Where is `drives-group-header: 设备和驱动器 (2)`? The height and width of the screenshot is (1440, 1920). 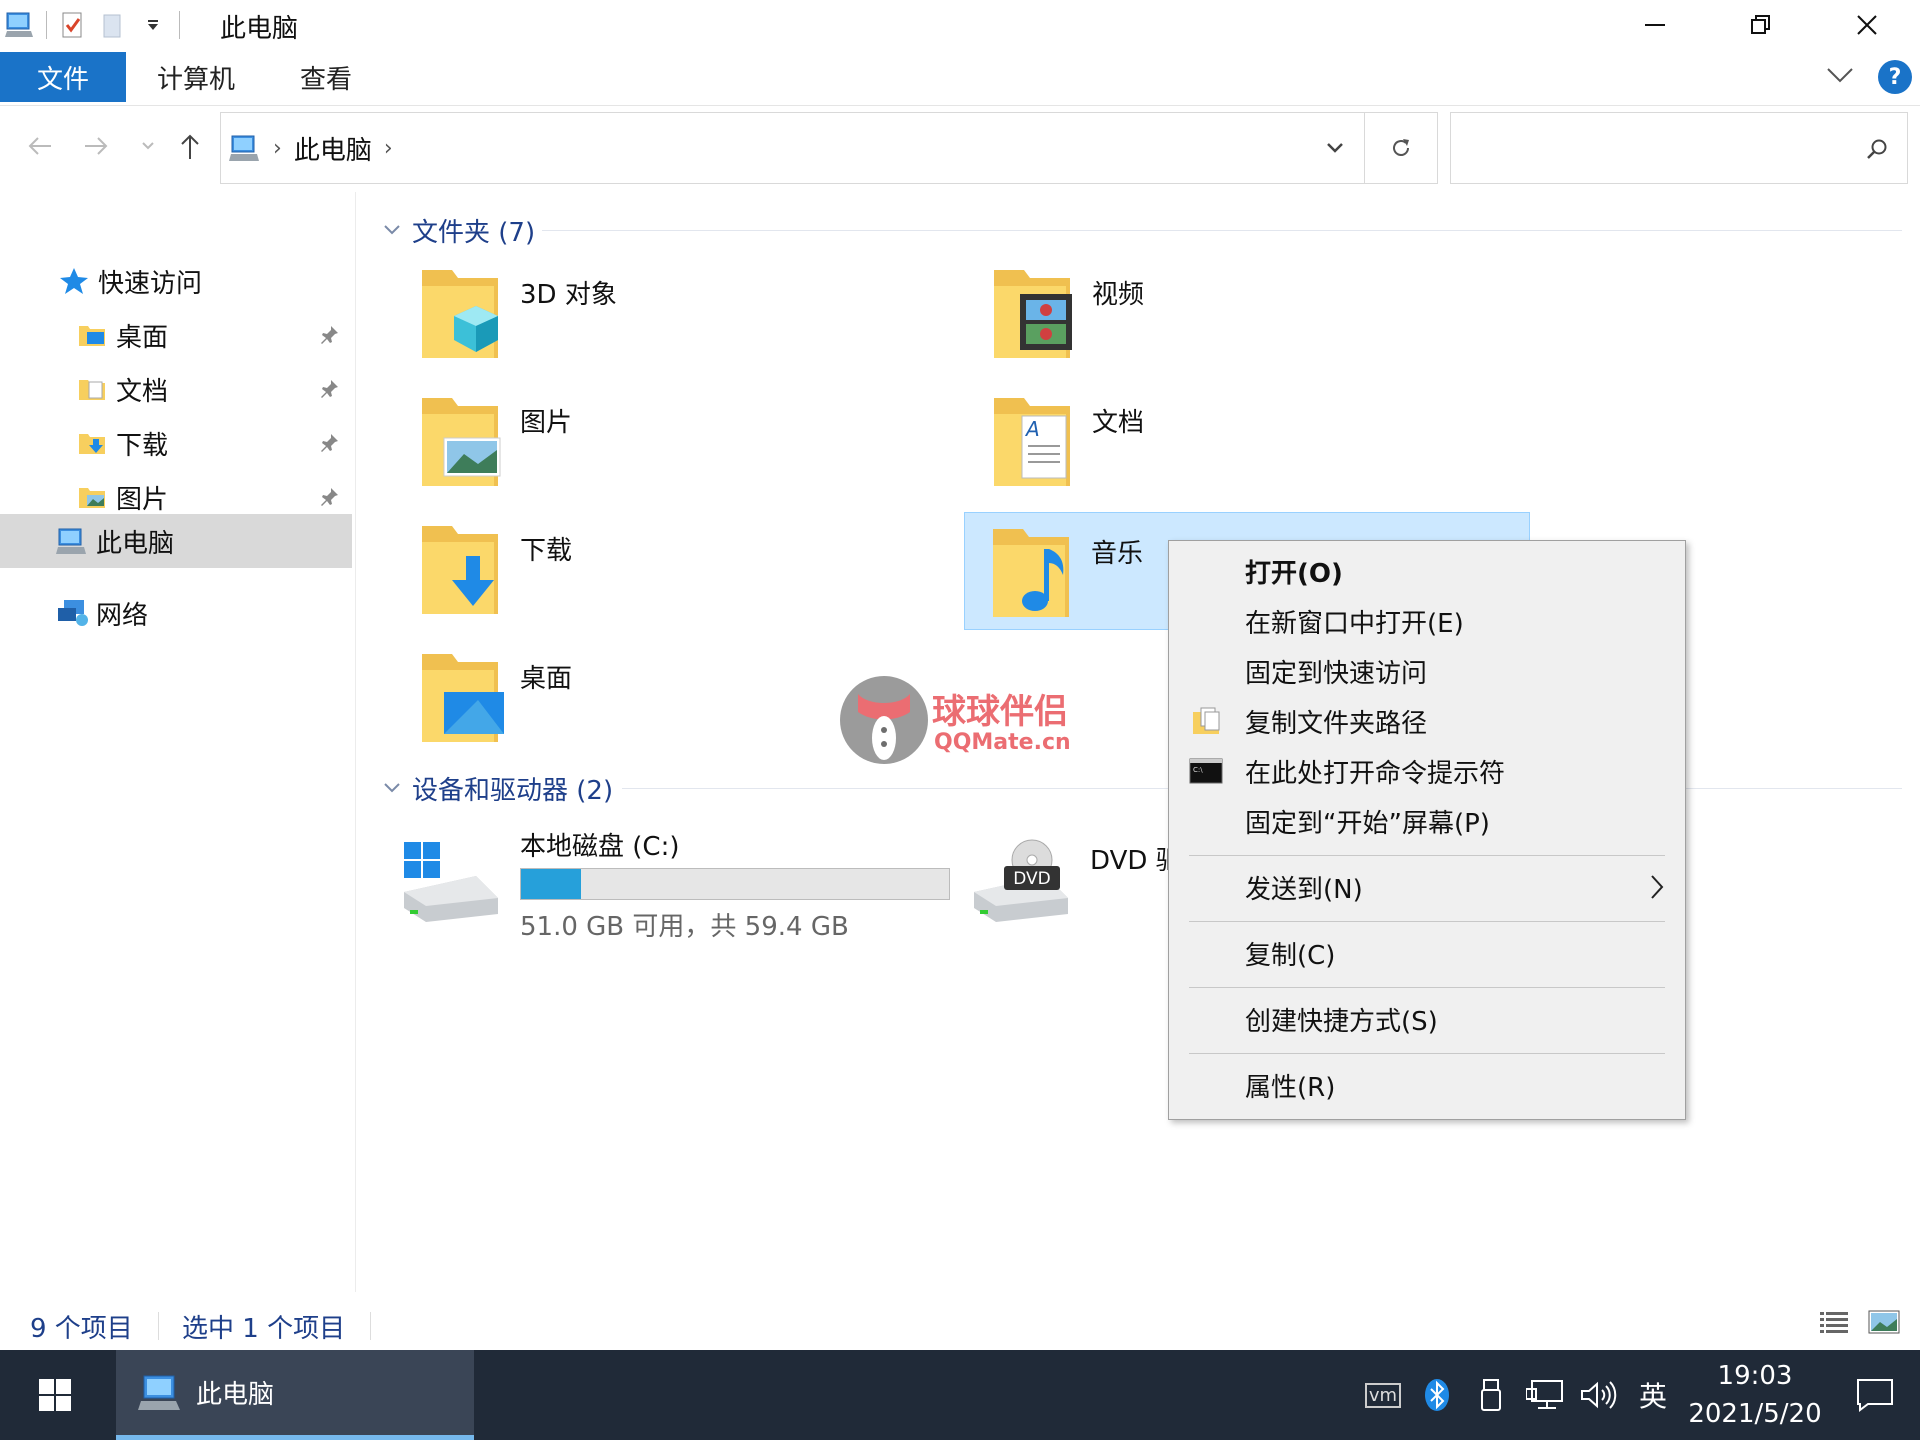
drives-group-header: 设备和驱动器 (2) is located at coordinates (495, 788).